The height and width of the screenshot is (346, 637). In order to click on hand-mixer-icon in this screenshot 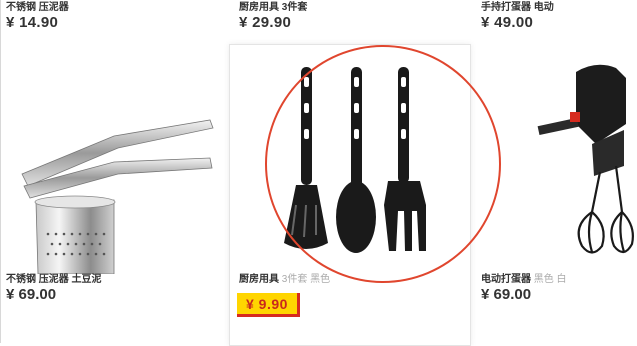, I will do `click(585, 159)`.